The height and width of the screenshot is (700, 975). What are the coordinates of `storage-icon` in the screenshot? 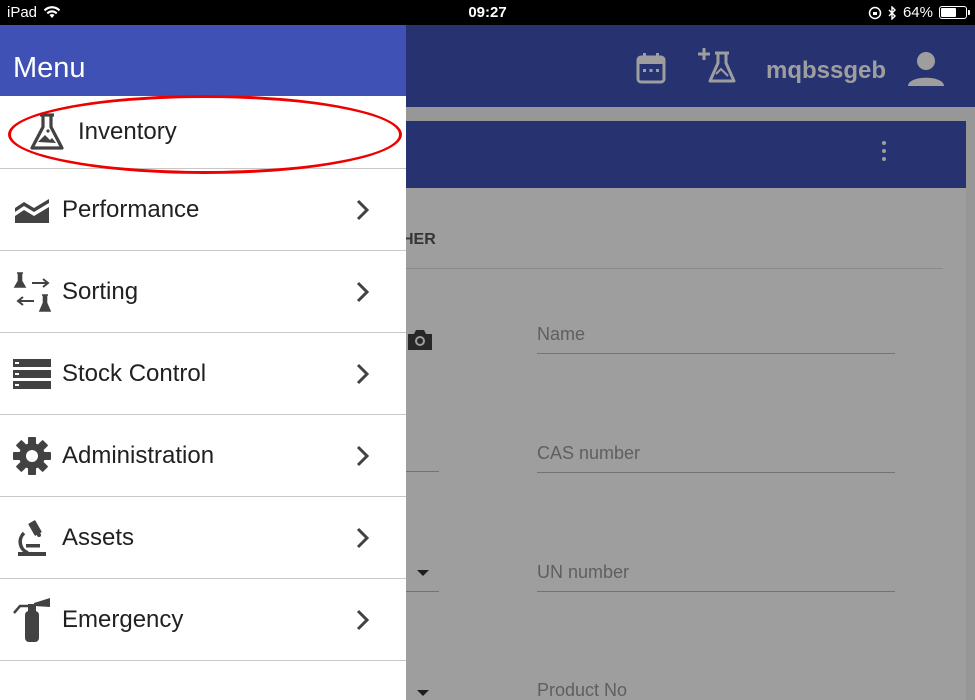 It's located at (32, 374).